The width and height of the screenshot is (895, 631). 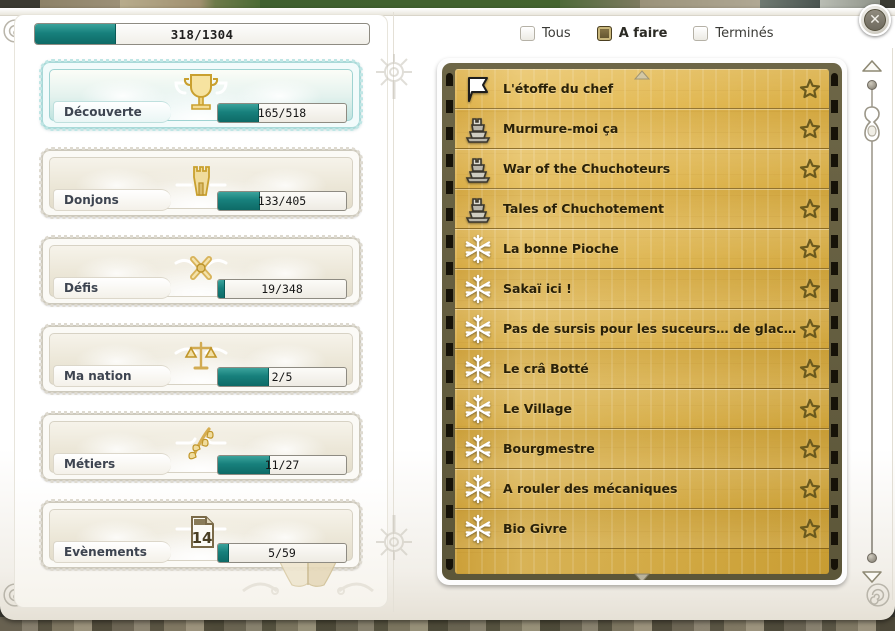 What do you see at coordinates (561, 248) in the screenshot?
I see `quest-name: La bonne Pioche` at bounding box center [561, 248].